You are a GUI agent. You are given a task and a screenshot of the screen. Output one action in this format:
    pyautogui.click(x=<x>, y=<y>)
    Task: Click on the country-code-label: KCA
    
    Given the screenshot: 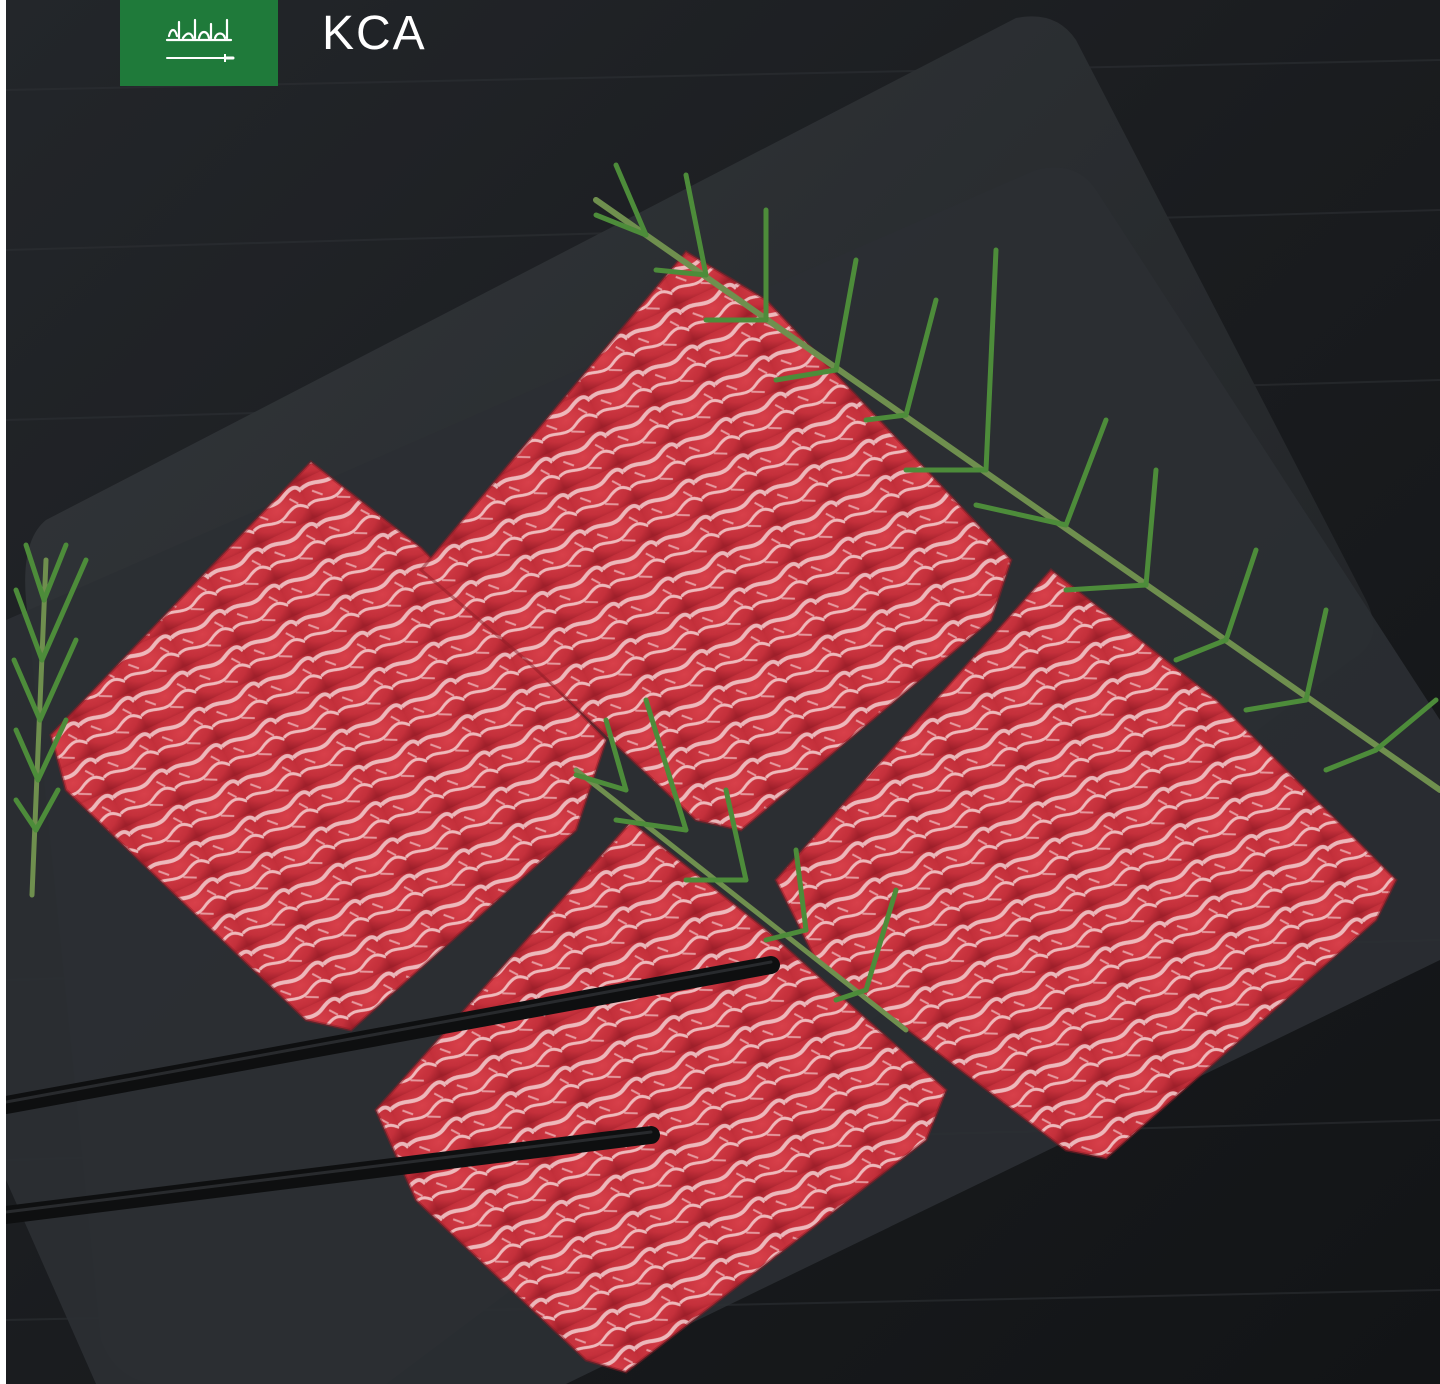 What is the action you would take?
    pyautogui.click(x=374, y=33)
    